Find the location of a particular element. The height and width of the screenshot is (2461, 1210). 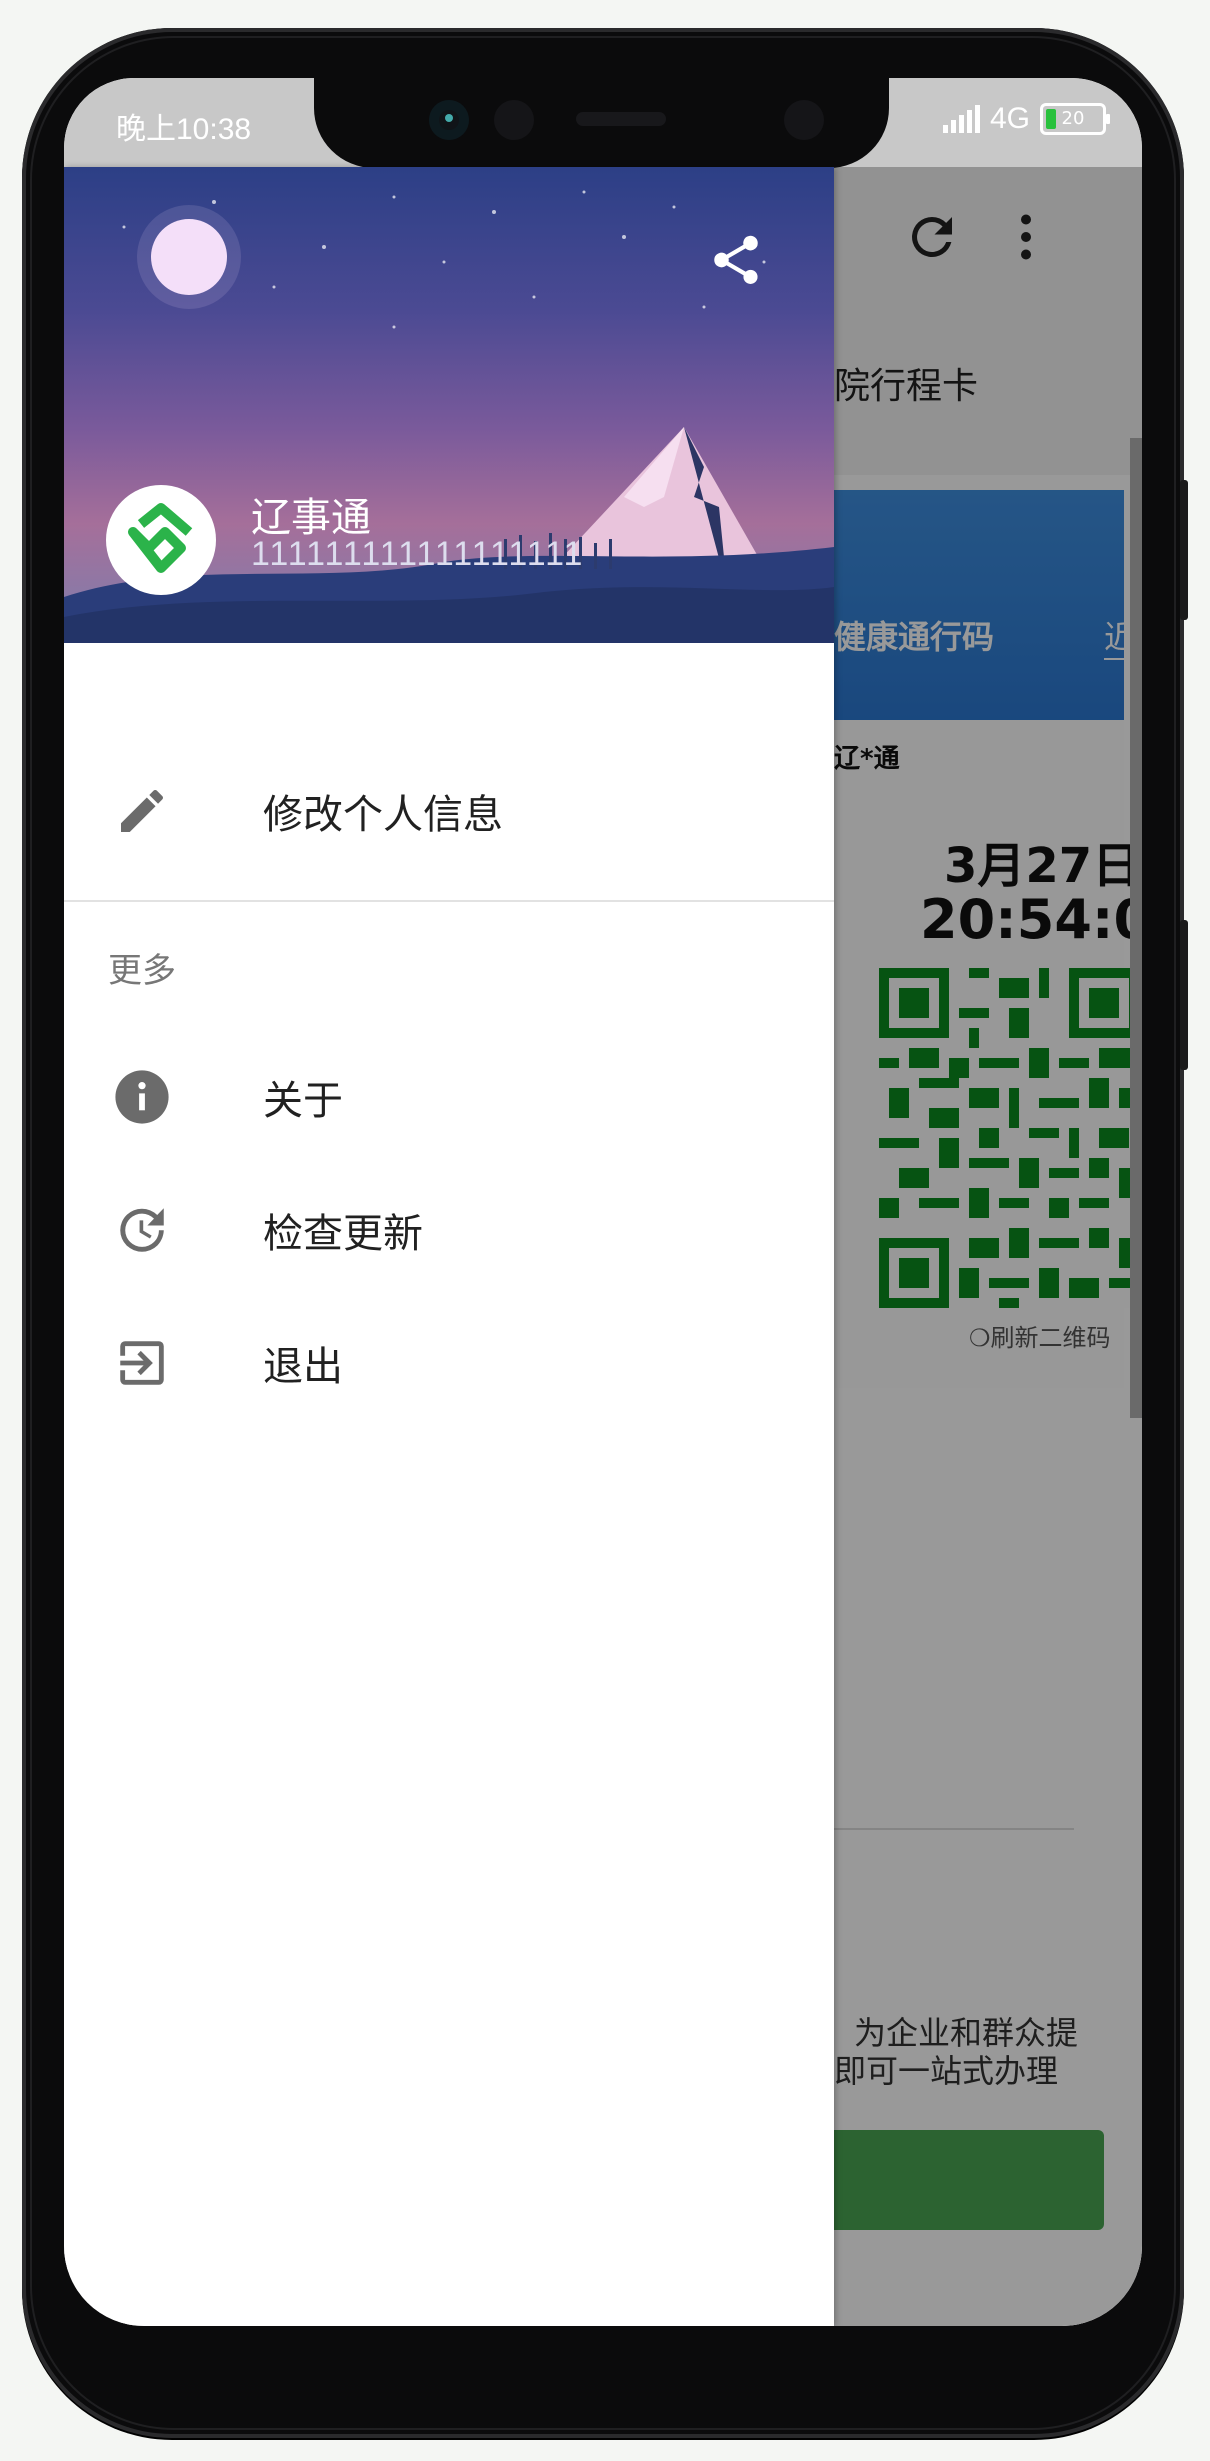

edit-icon is located at coordinates (142, 811).